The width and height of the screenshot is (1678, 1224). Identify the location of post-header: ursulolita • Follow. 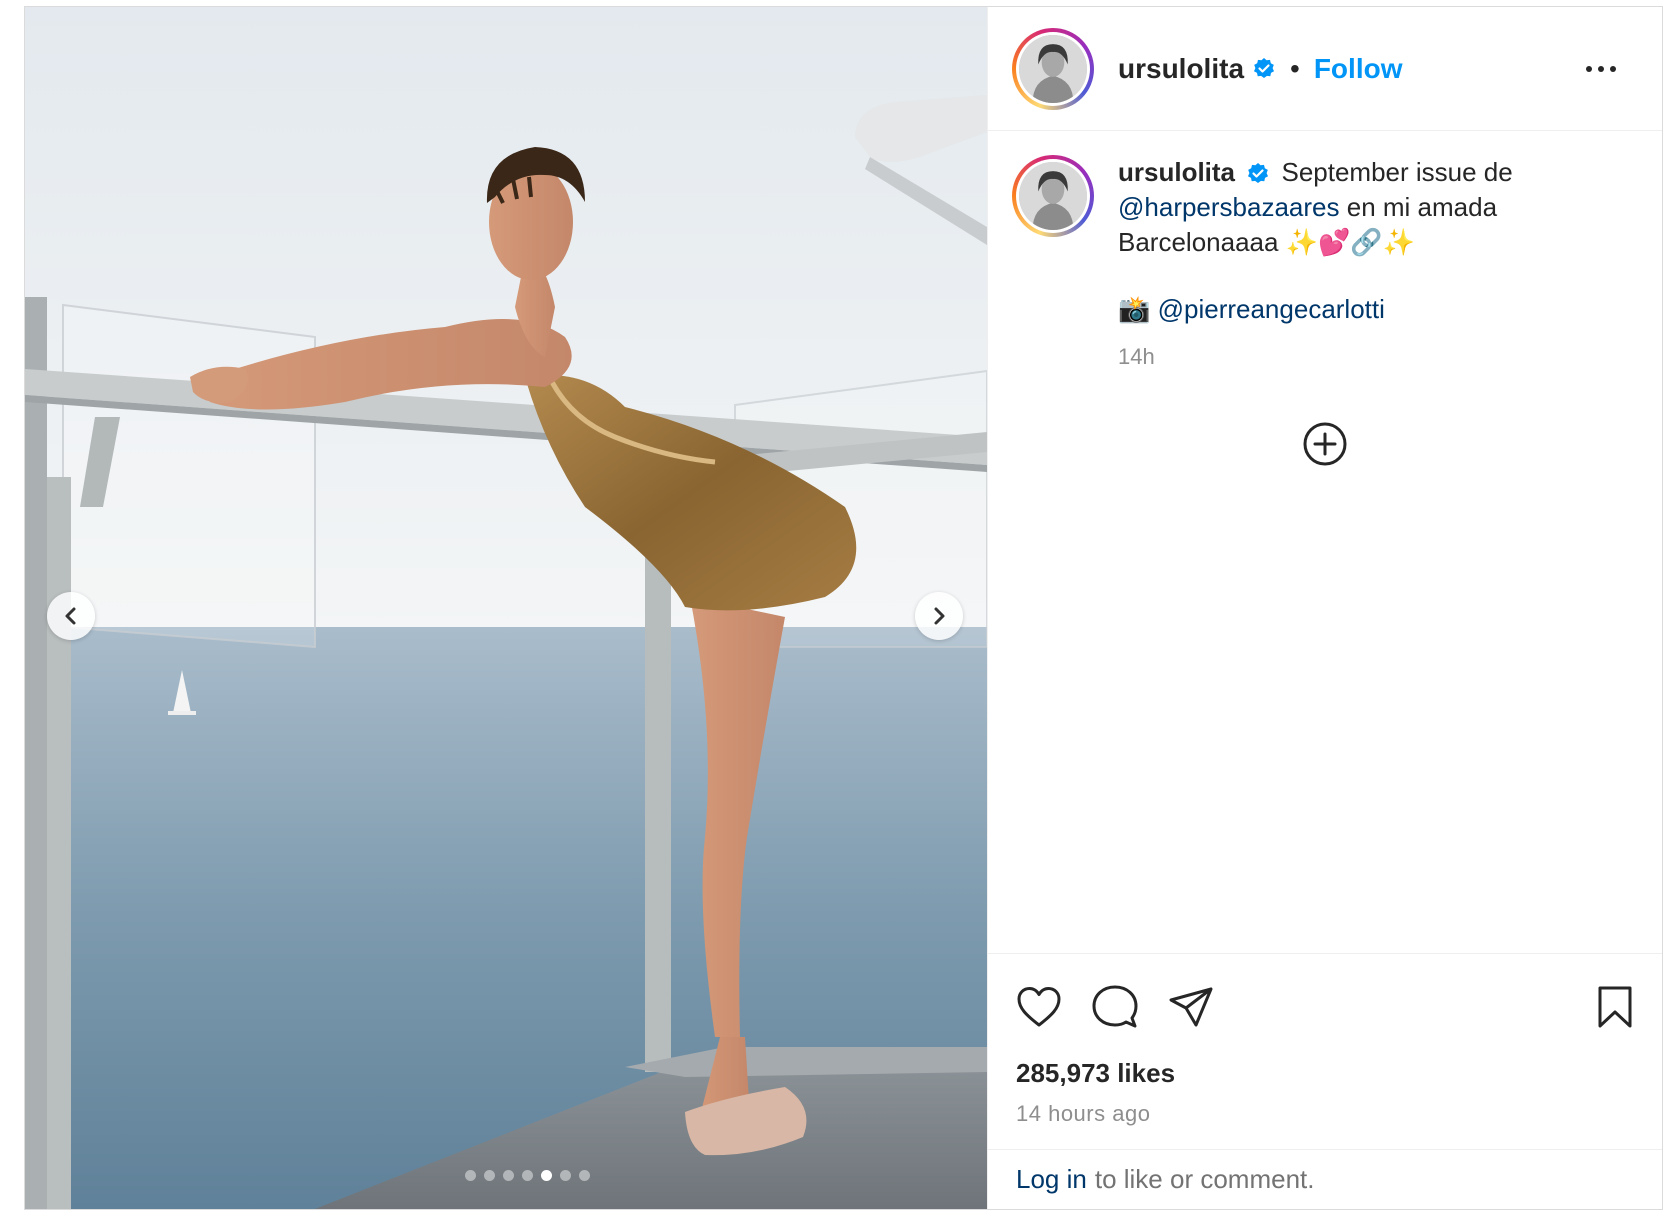
(1325, 69).